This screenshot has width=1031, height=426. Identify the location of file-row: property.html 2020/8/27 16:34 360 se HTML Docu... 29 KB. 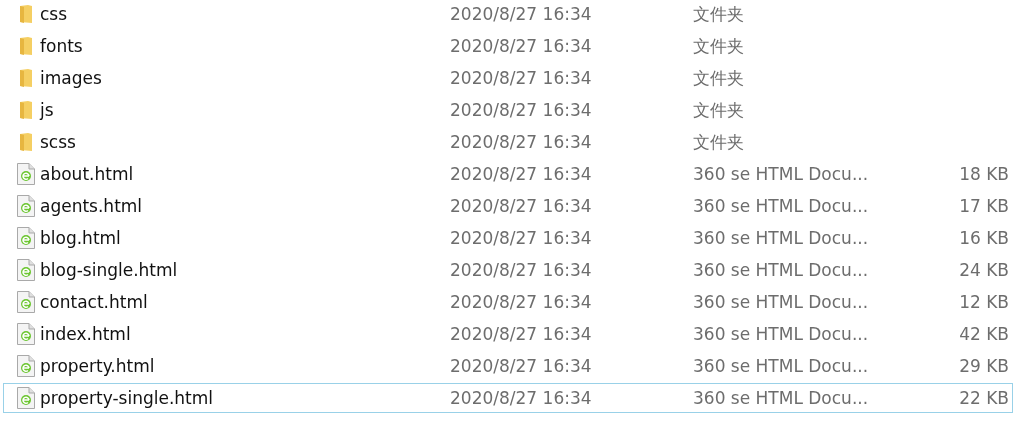
(508, 366).